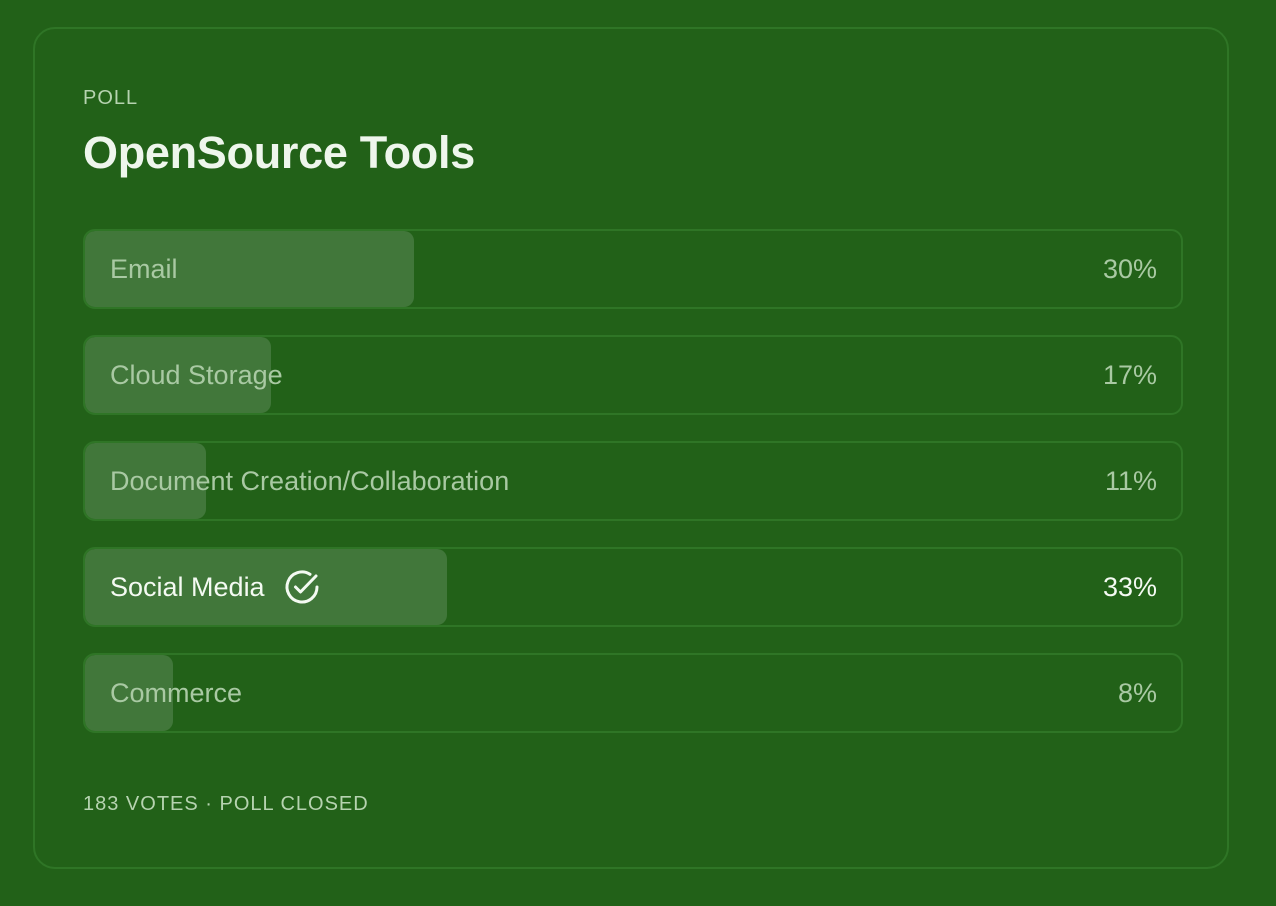 This screenshot has width=1276, height=906. What do you see at coordinates (1129, 374) in the screenshot?
I see `poll-option-percent: 17%` at bounding box center [1129, 374].